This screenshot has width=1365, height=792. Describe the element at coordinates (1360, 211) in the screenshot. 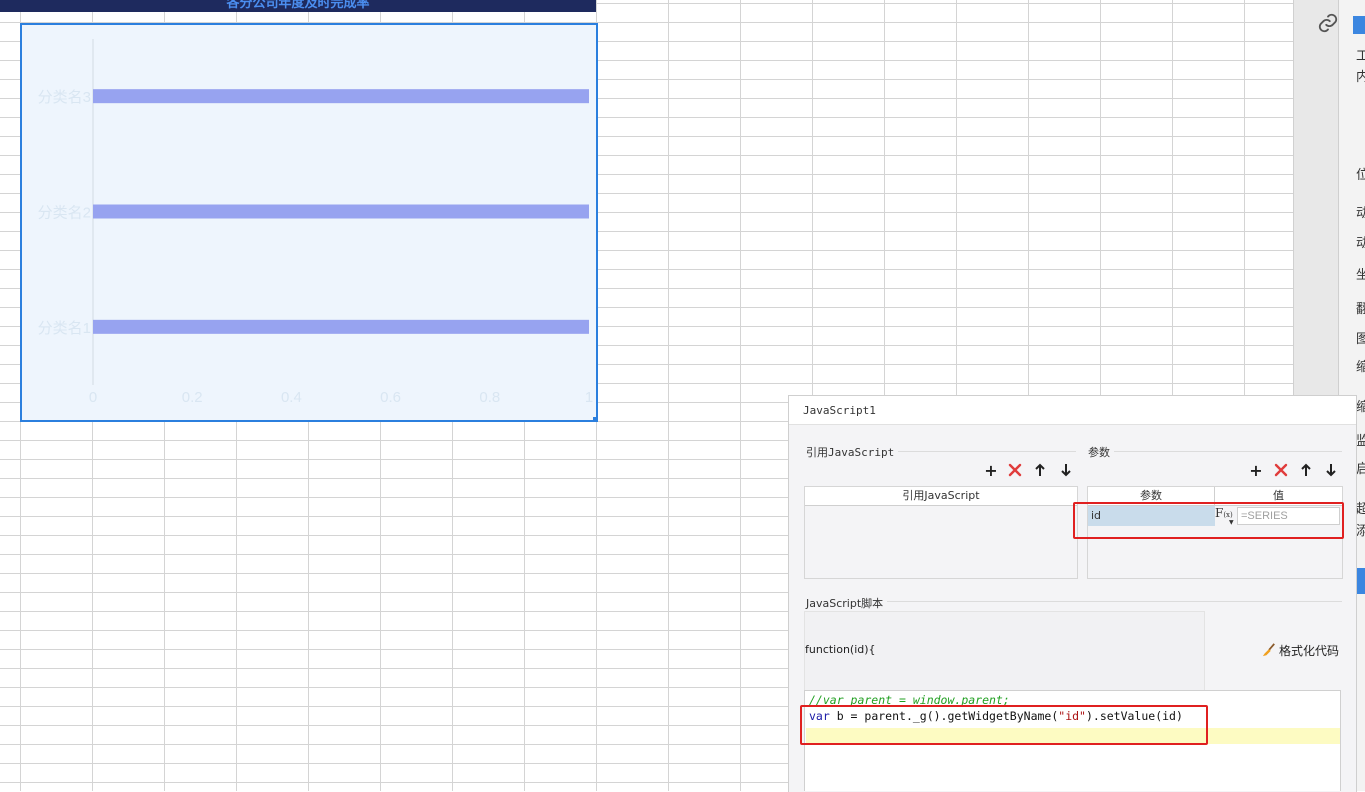

I see `panel-label-3: 动` at that location.